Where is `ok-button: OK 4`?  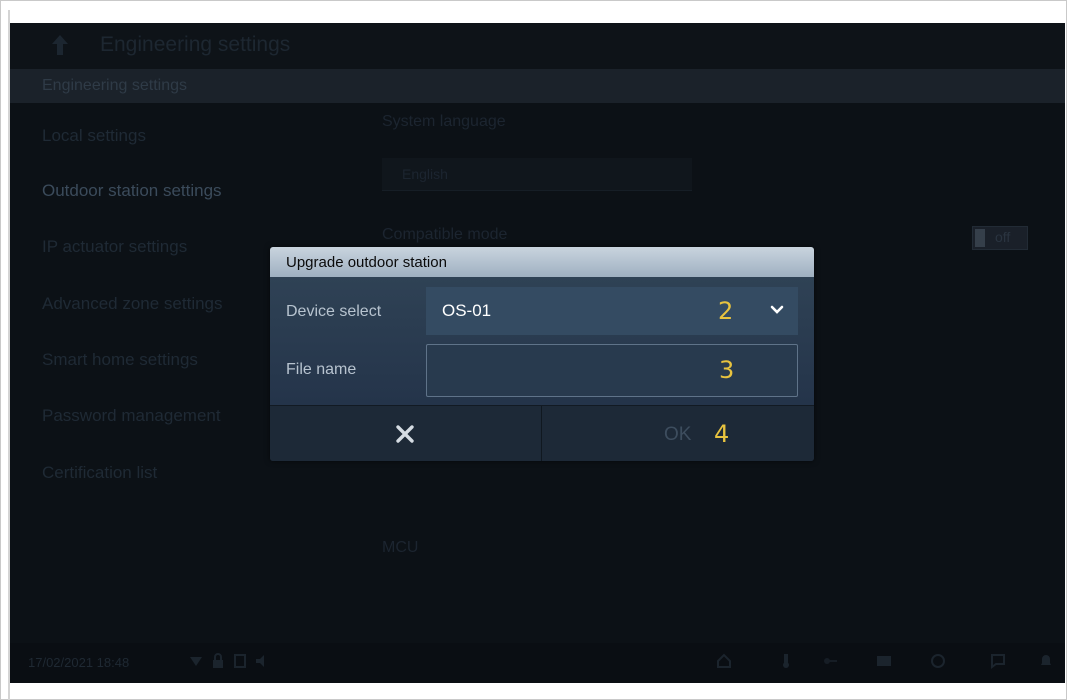
ok-button: OK 4 is located at coordinates (678, 433).